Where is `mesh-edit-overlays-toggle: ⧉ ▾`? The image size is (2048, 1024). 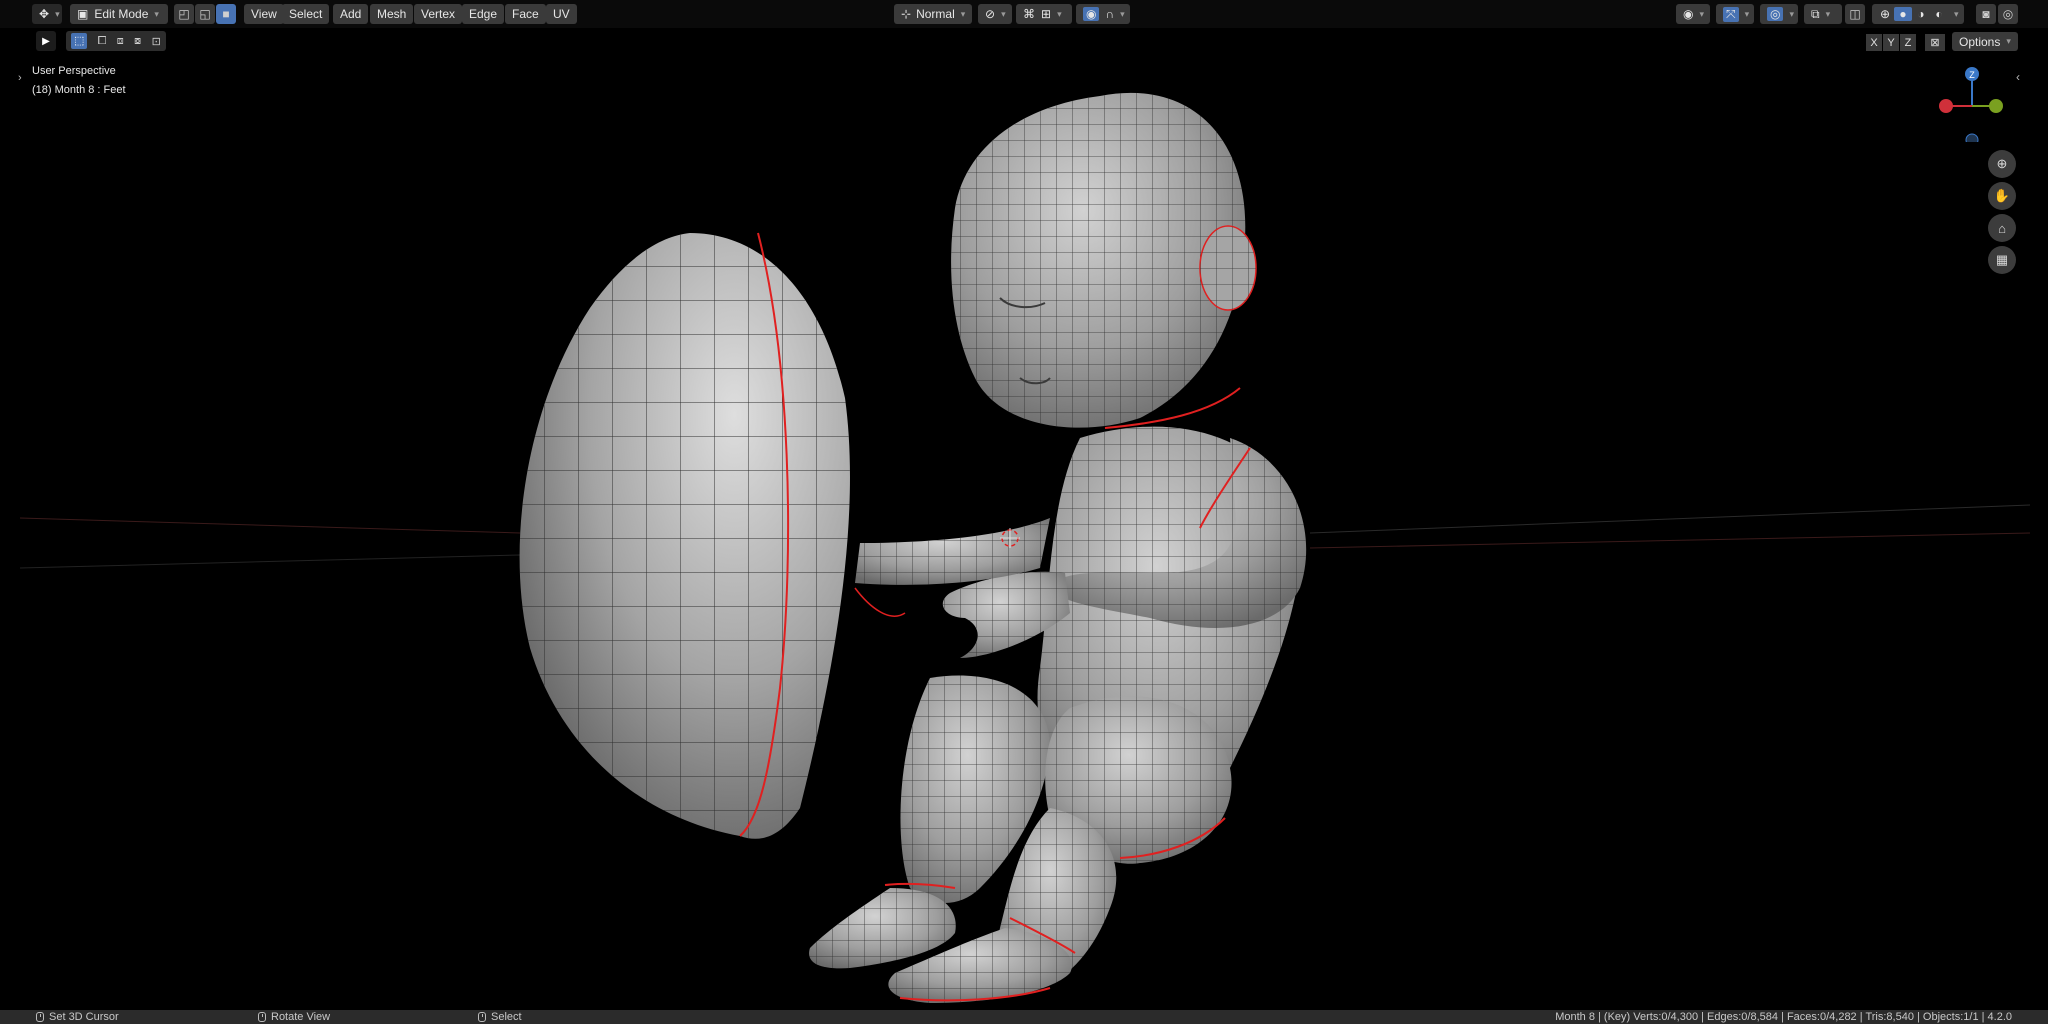
mesh-edit-overlays-toggle: ⧉ ▾ is located at coordinates (1823, 14).